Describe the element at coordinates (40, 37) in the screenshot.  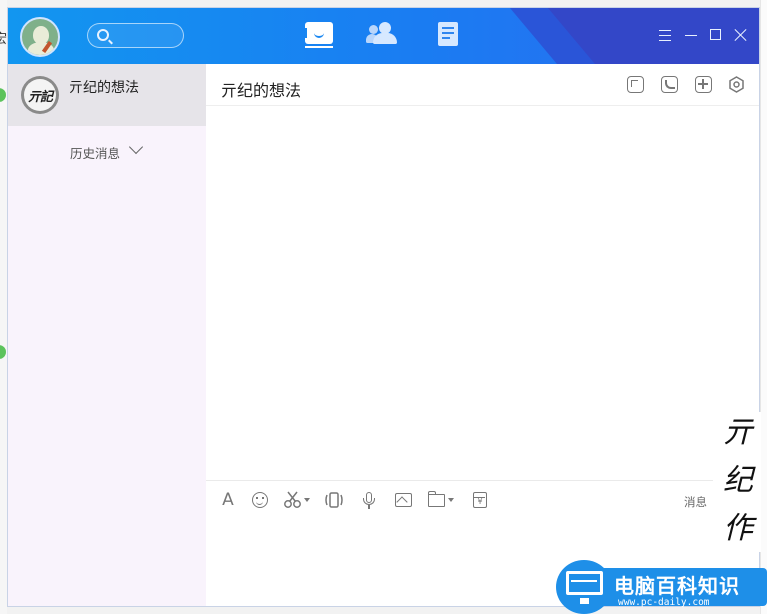
I see `user-avatar` at that location.